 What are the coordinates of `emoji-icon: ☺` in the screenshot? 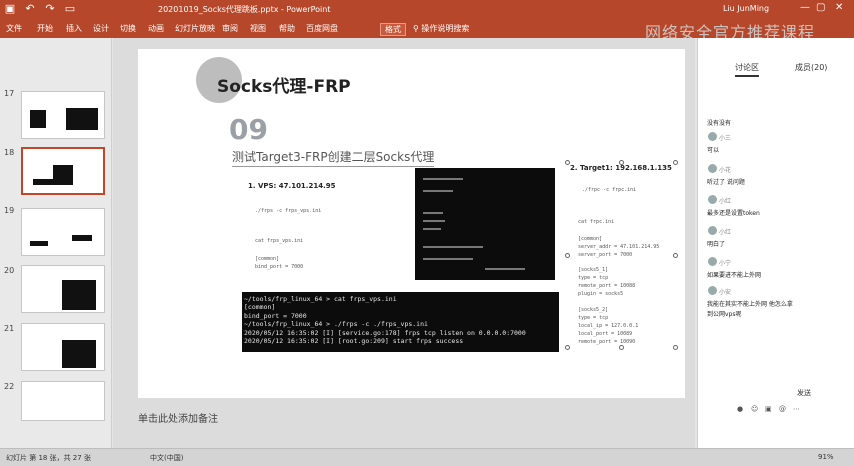 It's located at (755, 409).